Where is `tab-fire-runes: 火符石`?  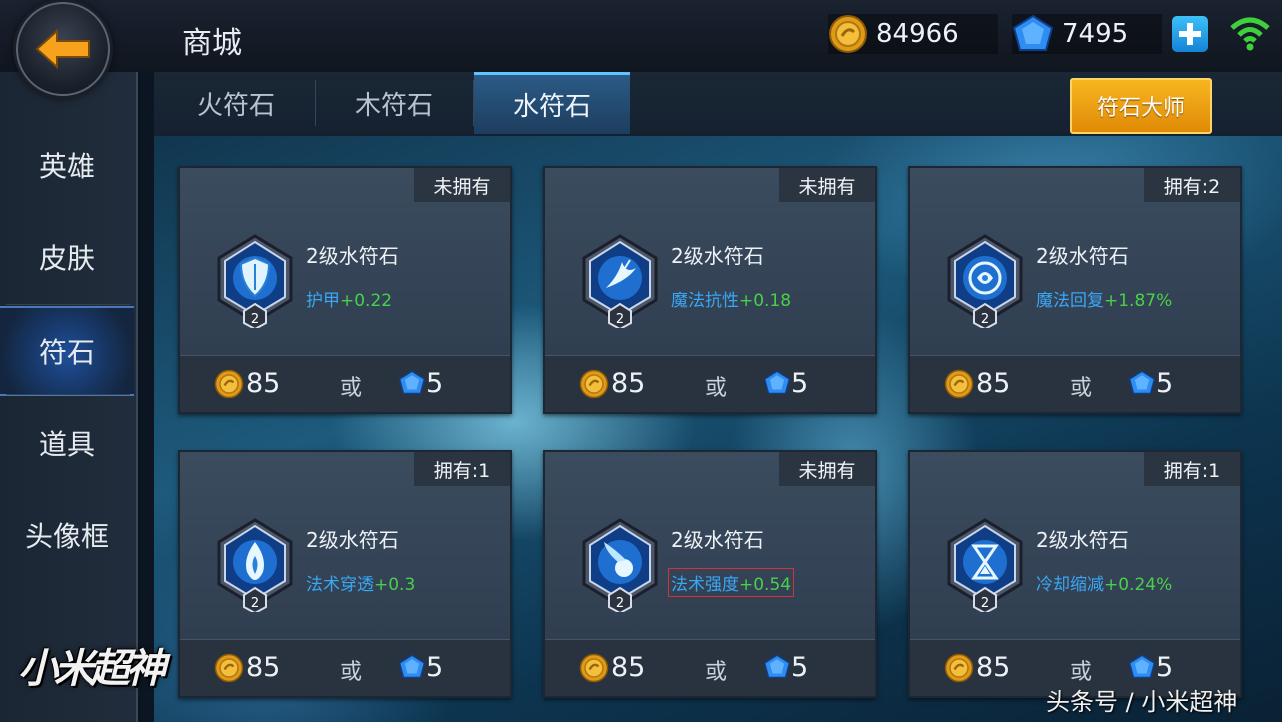
tab-fire-runes: 火符石 is located at coordinates (236, 103).